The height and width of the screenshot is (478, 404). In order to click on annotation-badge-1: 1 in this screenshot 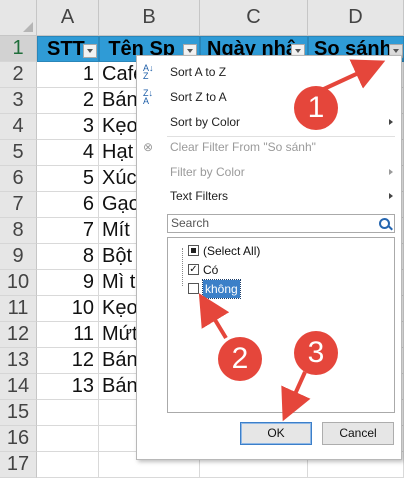, I will do `click(316, 108)`.